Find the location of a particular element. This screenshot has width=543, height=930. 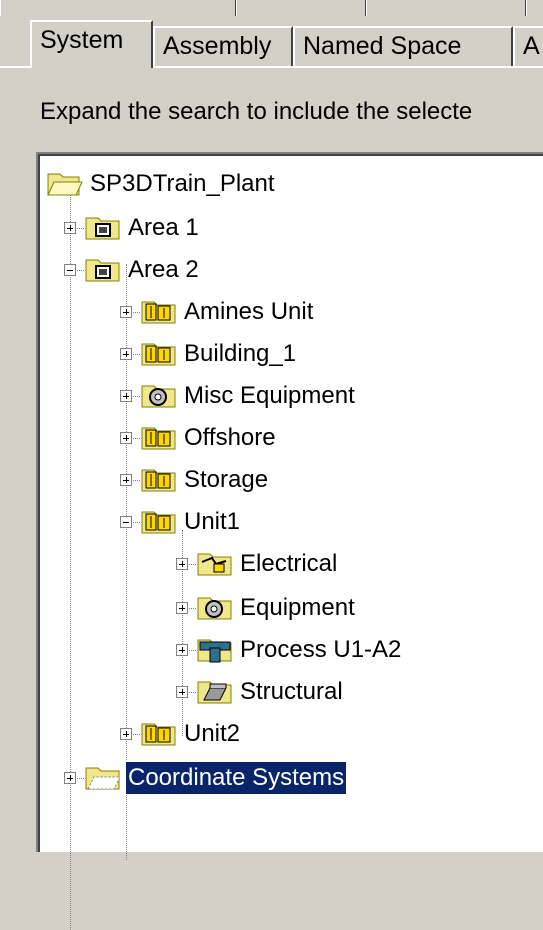

tab-strip: System Assembly Named Space A is located at coordinates (271, 44).